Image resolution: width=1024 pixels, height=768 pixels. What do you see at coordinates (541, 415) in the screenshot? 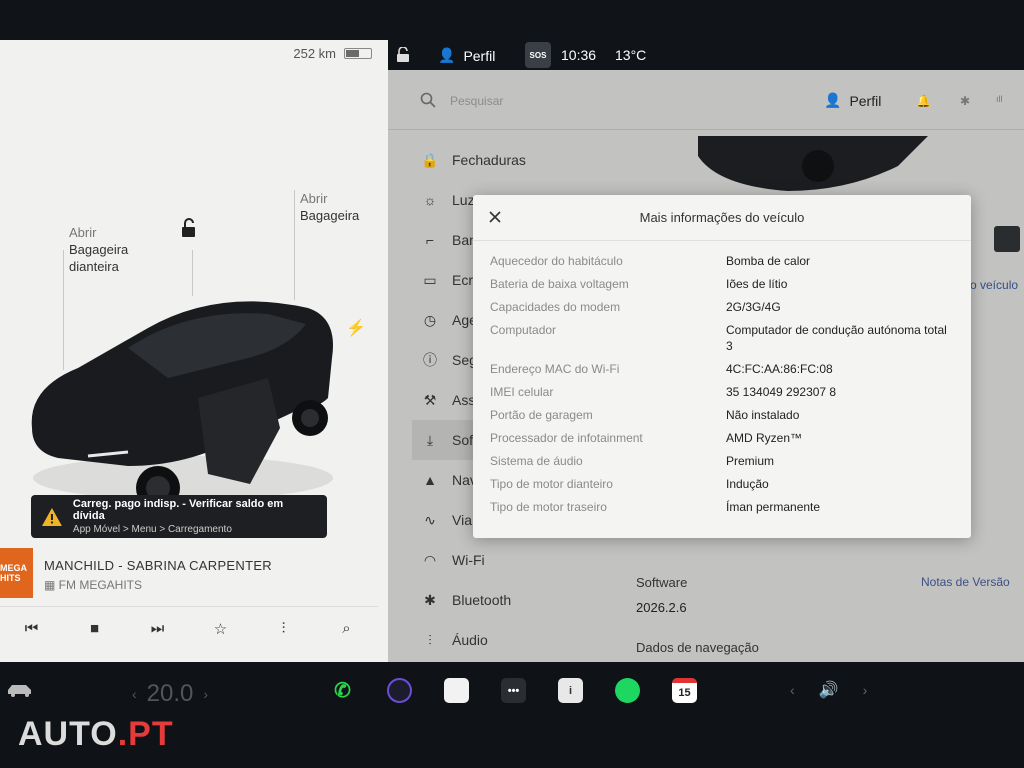
I see `info-key: Portão de garagem` at bounding box center [541, 415].